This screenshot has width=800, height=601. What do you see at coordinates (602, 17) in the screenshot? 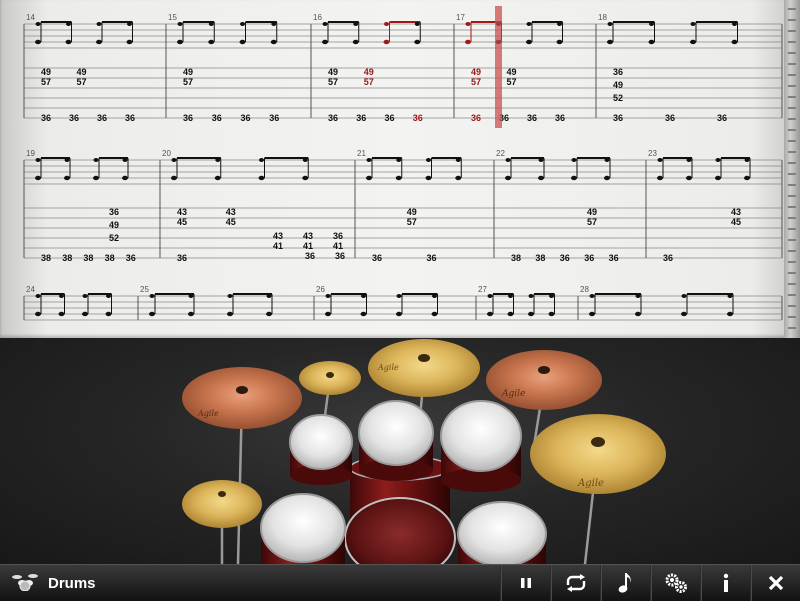
I see `measure-number: 18` at bounding box center [602, 17].